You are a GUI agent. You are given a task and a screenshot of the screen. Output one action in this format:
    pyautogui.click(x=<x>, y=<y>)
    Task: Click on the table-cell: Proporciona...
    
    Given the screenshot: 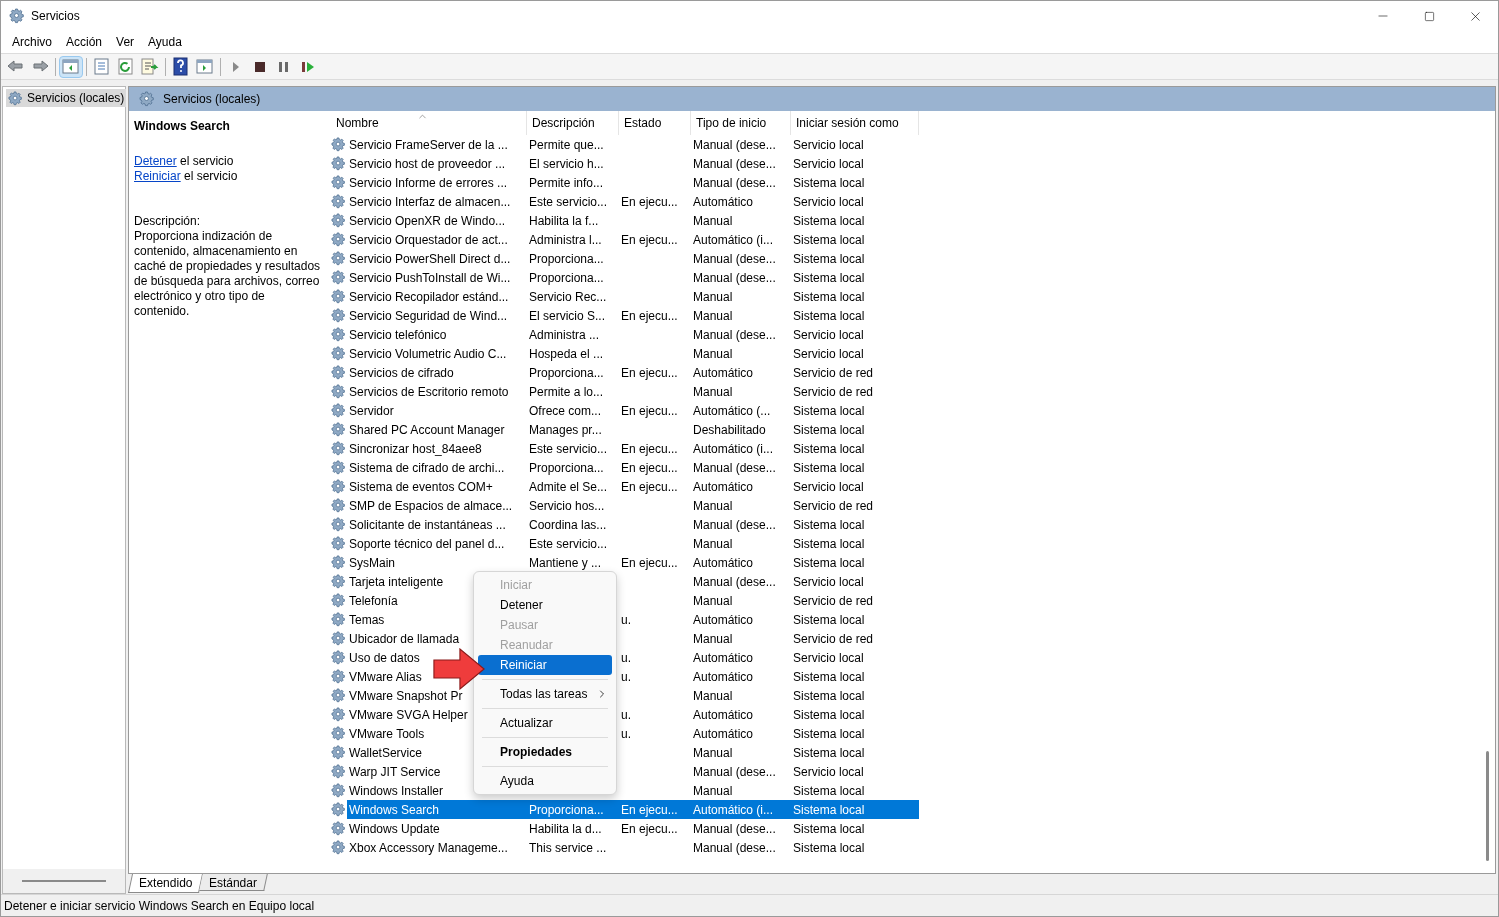 What is the action you would take?
    pyautogui.click(x=566, y=809)
    